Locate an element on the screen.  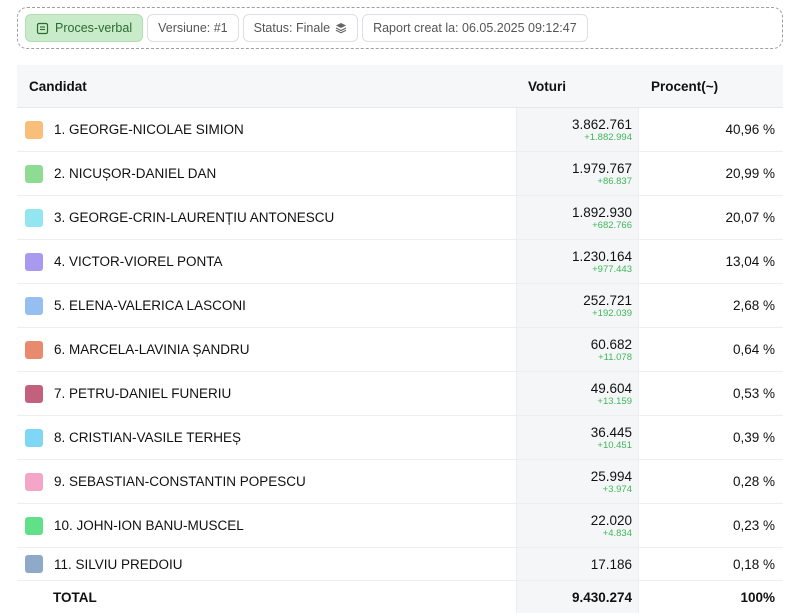
votes-cell: 3.862.761 +1.882.994 is located at coordinates (577, 129).